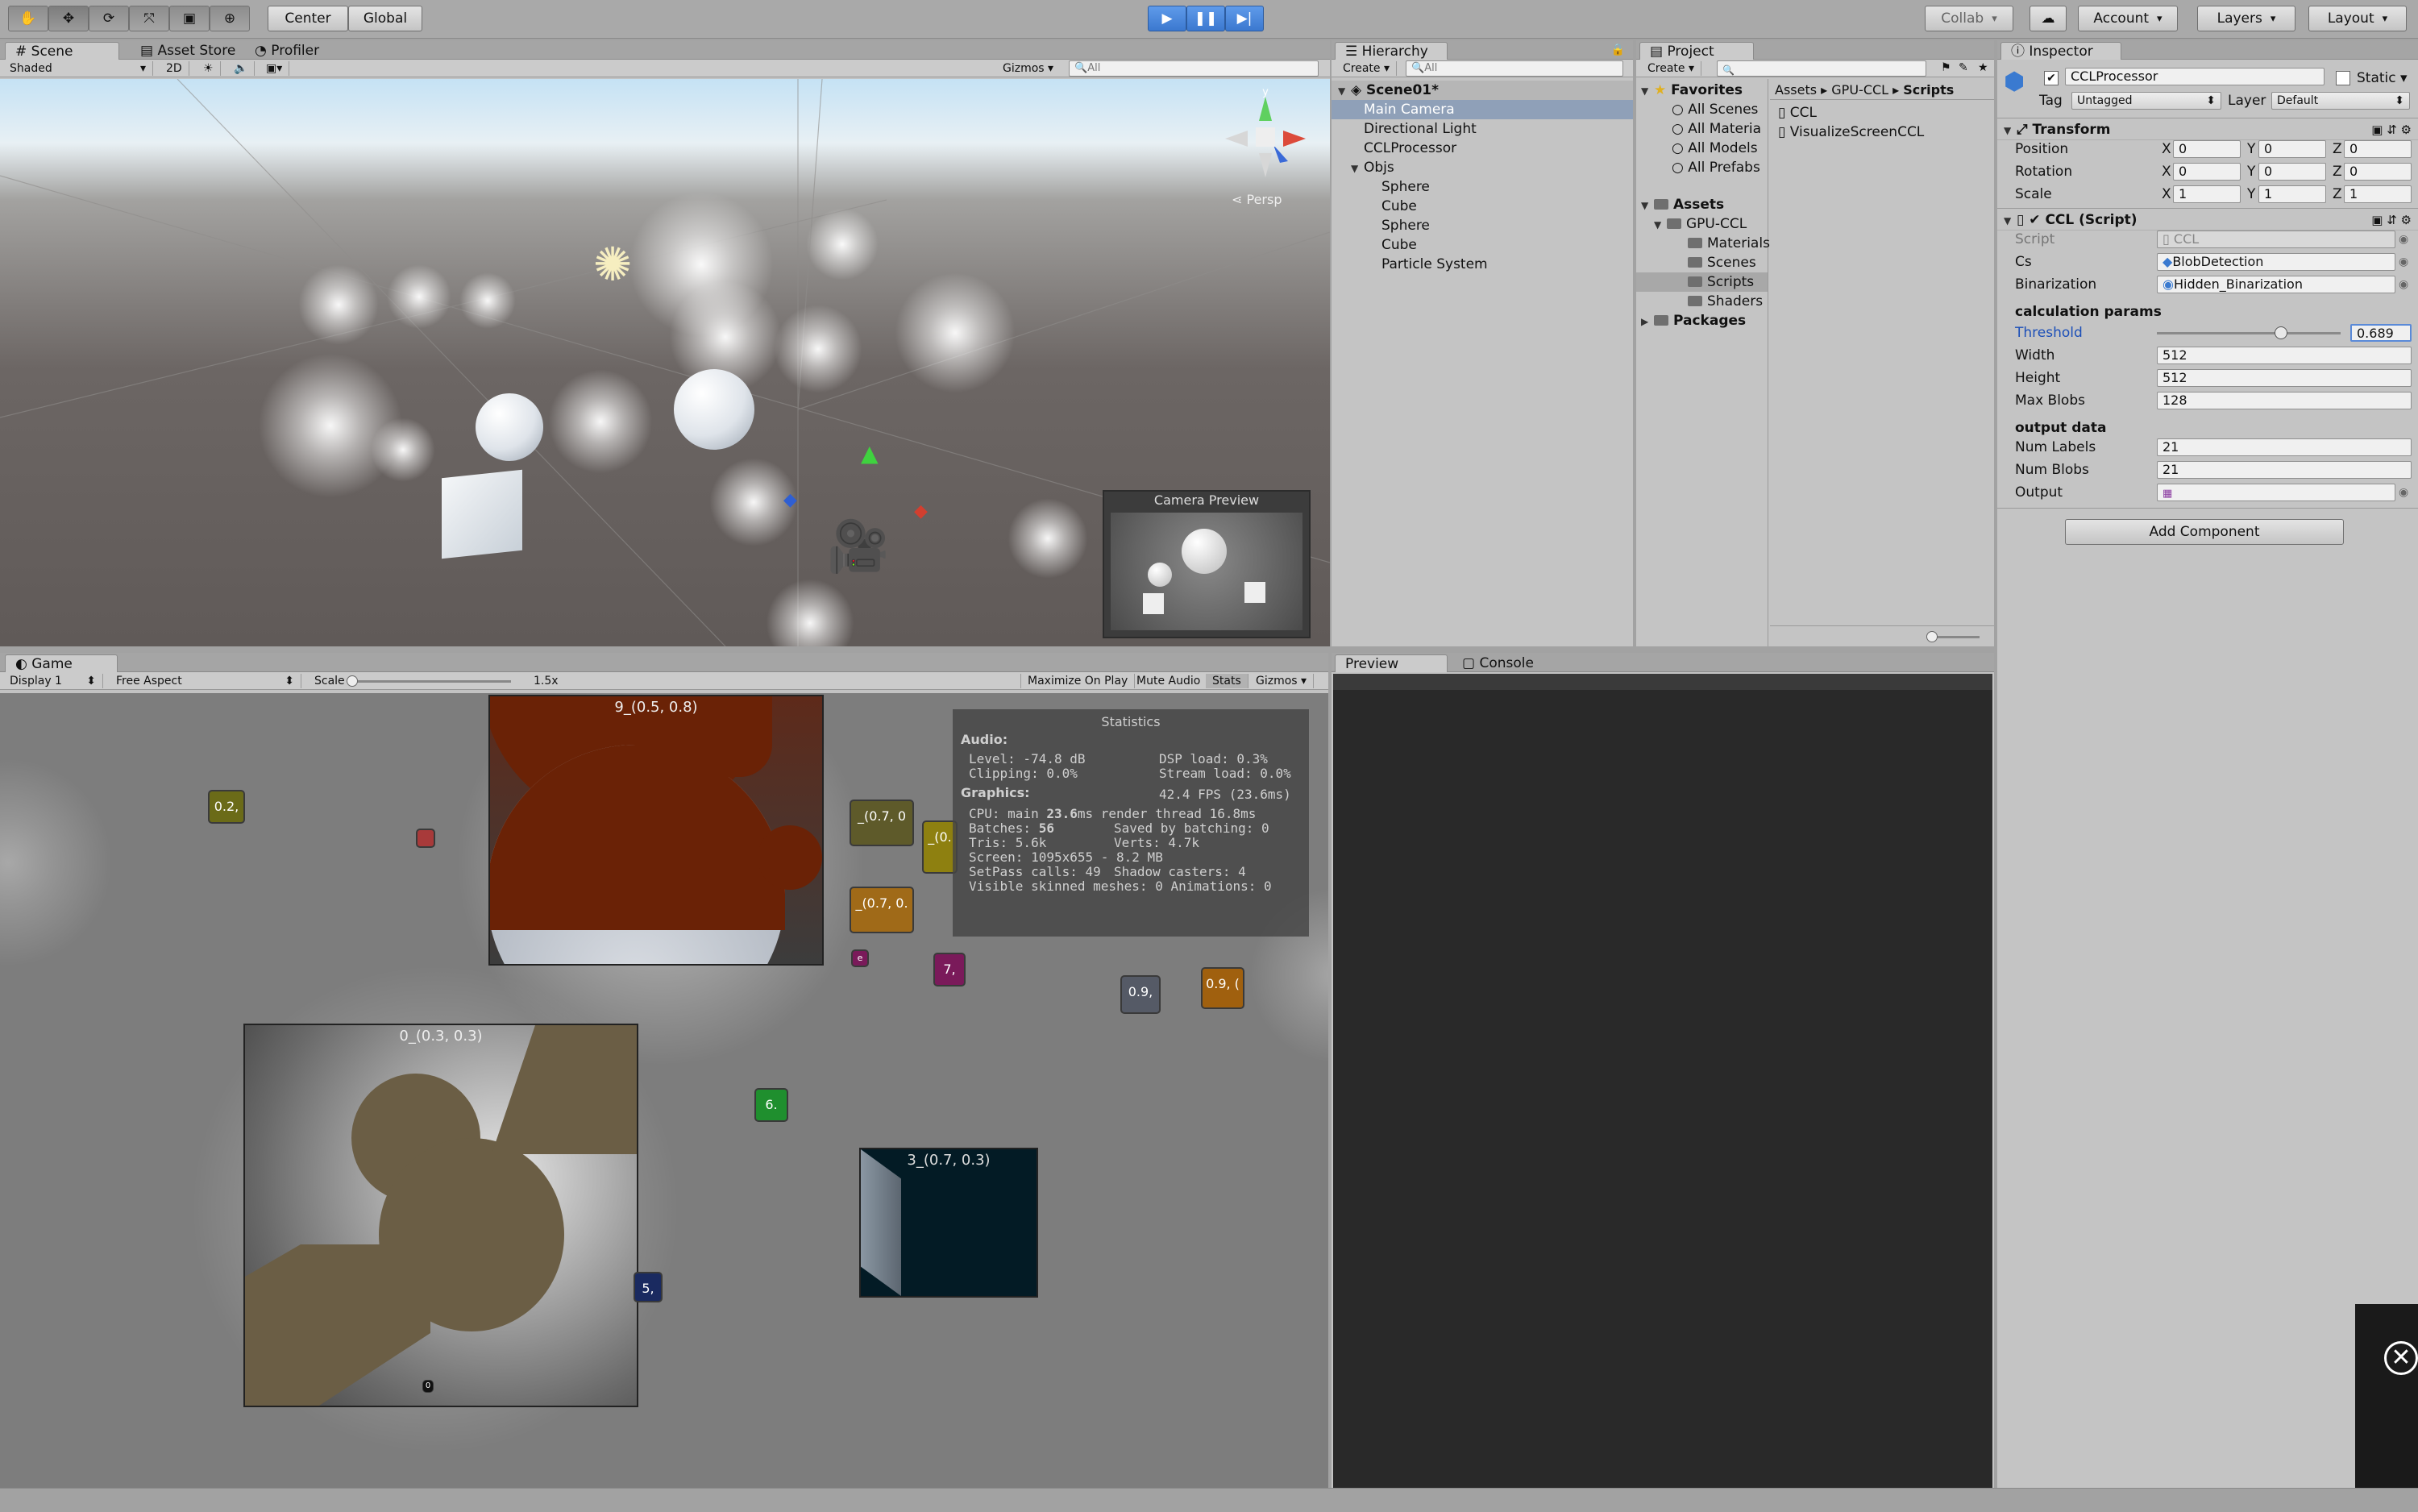 The width and height of the screenshot is (2418, 1512). I want to click on filter-label-icon: ✎, so click(1963, 67).